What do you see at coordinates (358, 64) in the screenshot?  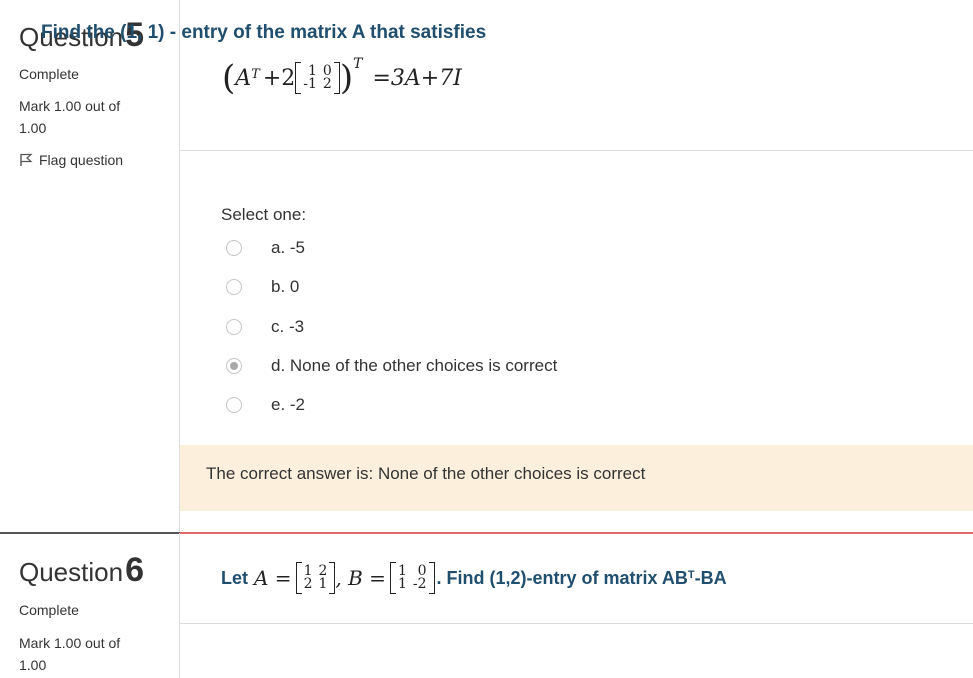 I see `outer-transpose-sup: T` at bounding box center [358, 64].